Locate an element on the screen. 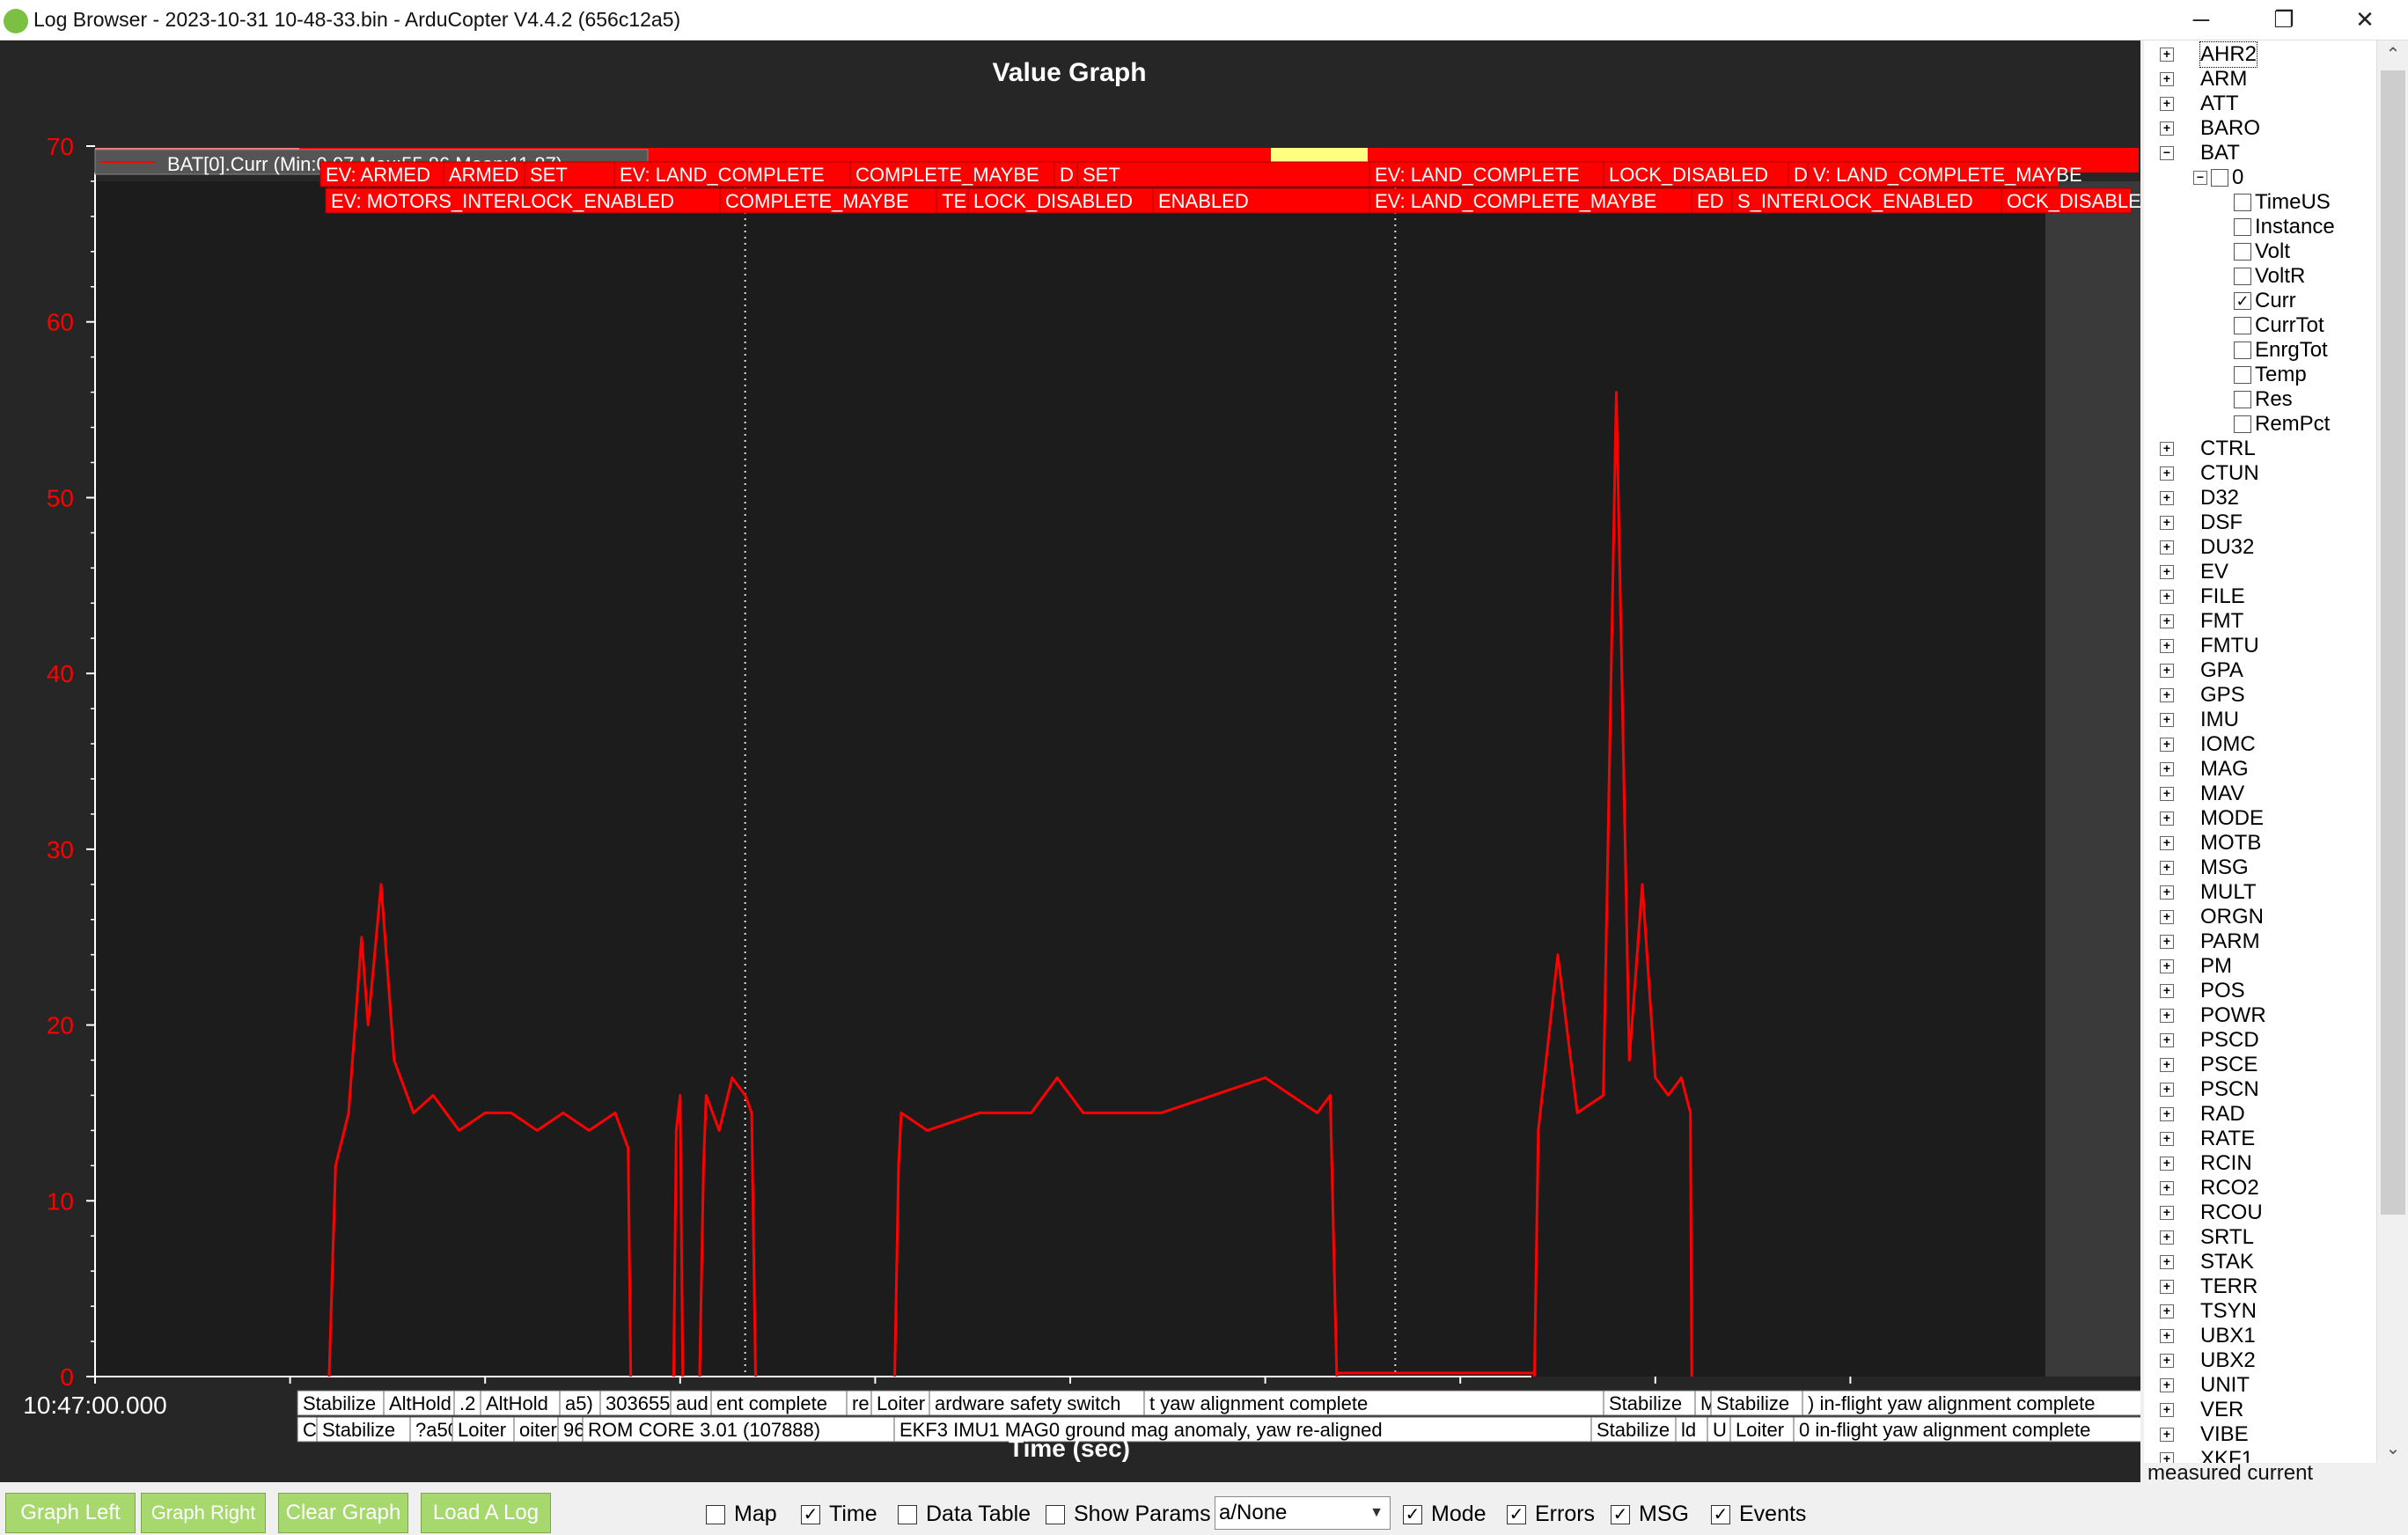 The image size is (2408, 1535). load-log-button: Load A Log is located at coordinates (486, 1513).